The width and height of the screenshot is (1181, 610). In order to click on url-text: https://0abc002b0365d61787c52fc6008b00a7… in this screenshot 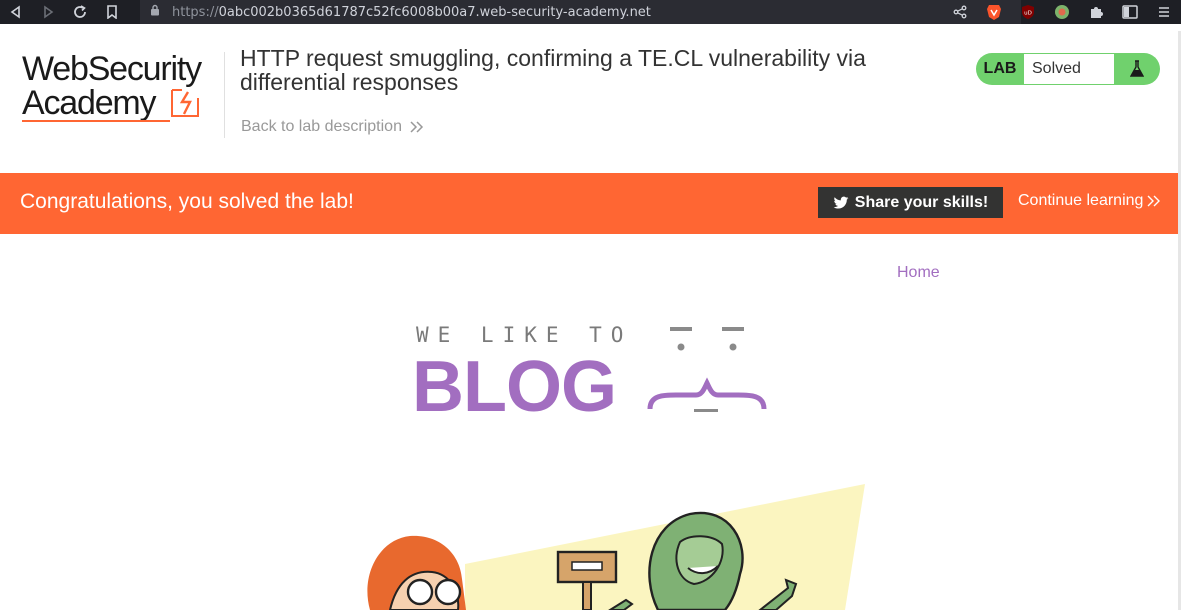, I will do `click(411, 12)`.